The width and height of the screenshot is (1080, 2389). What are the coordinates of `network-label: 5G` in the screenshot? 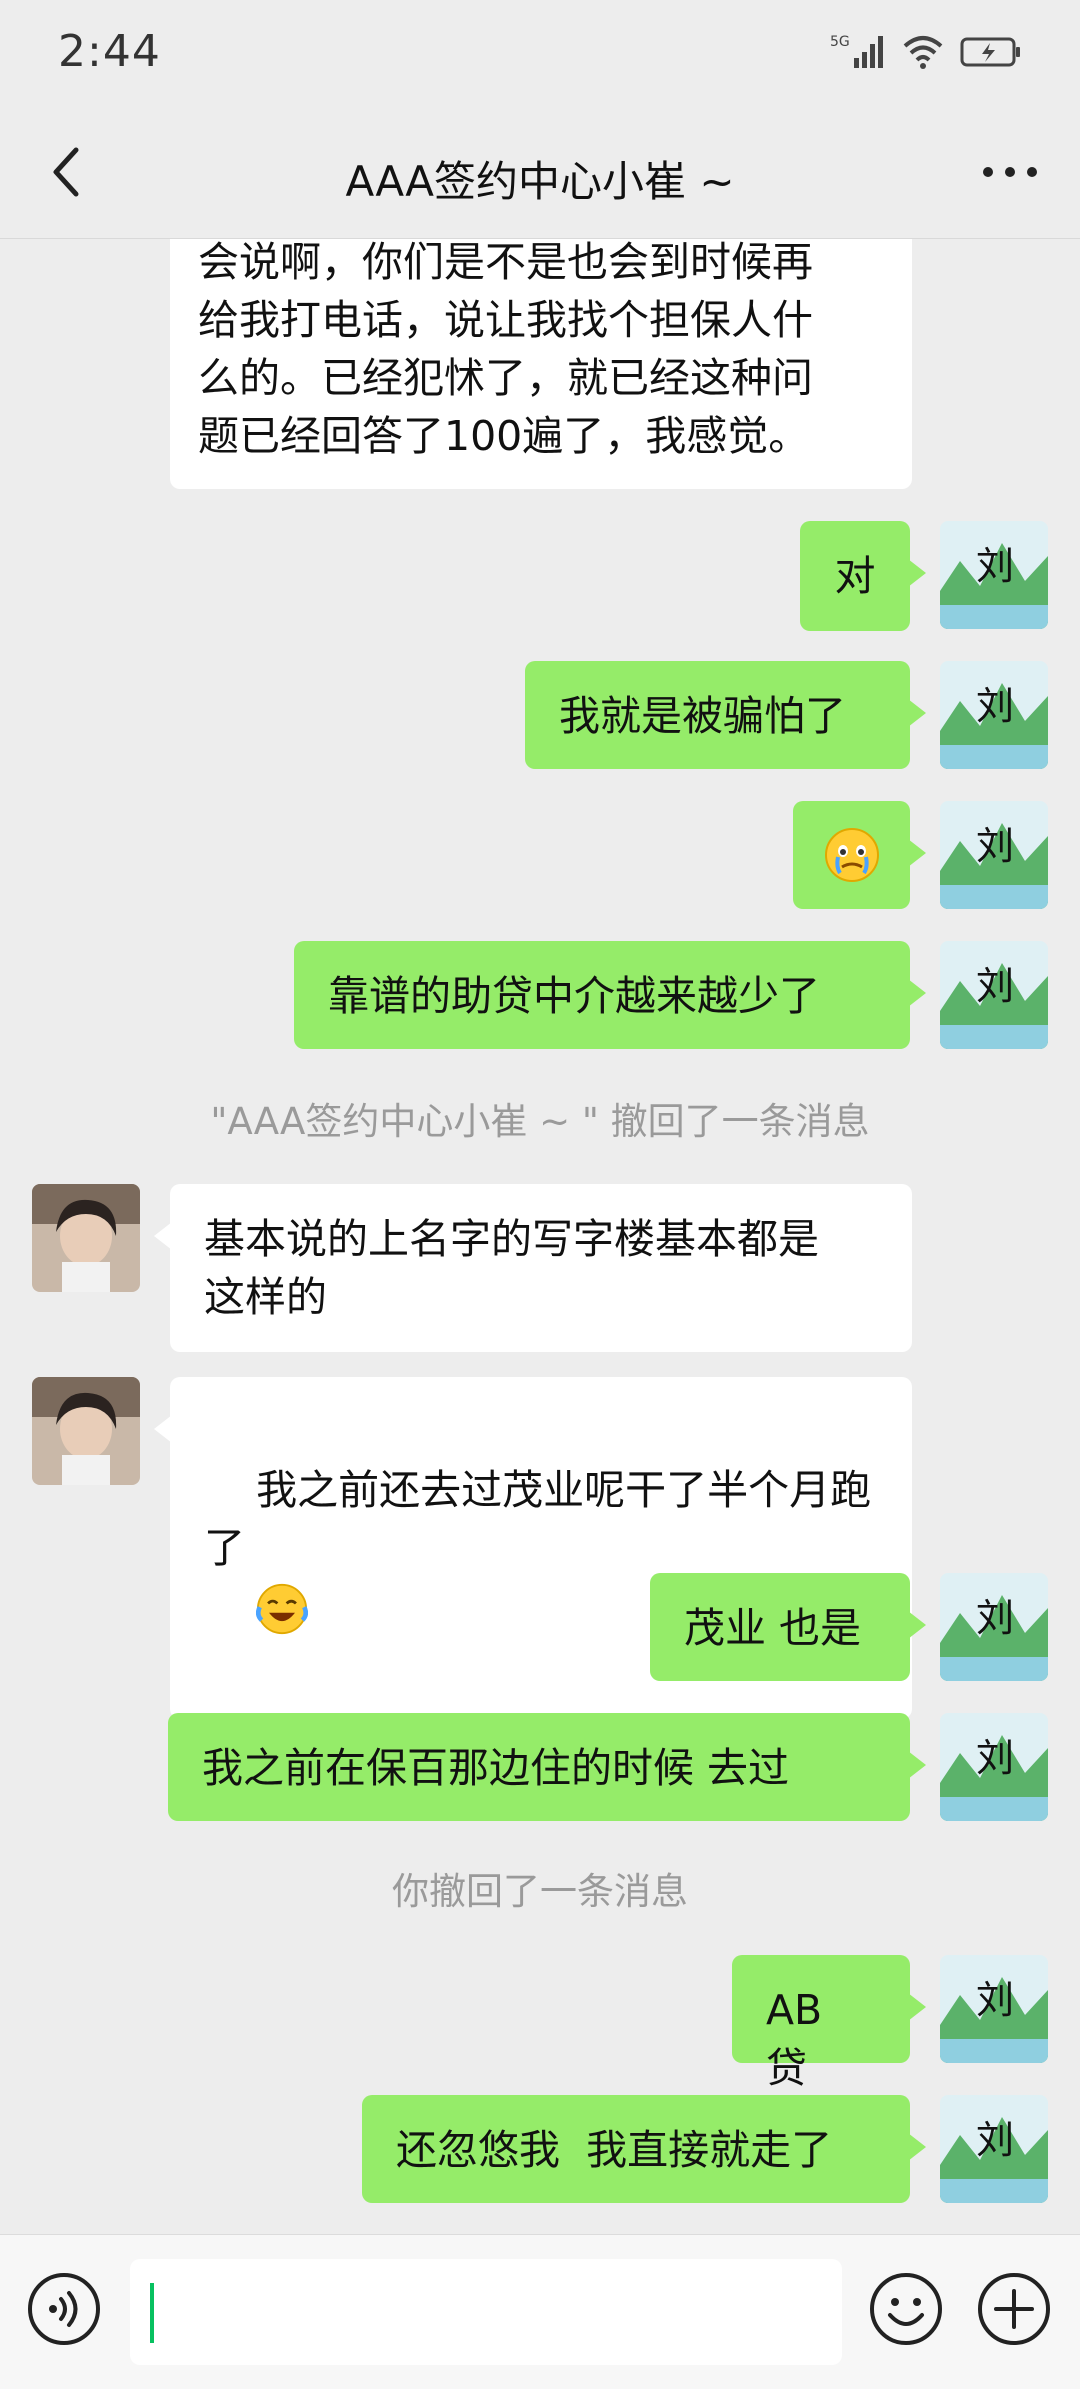 It's located at (840, 42).